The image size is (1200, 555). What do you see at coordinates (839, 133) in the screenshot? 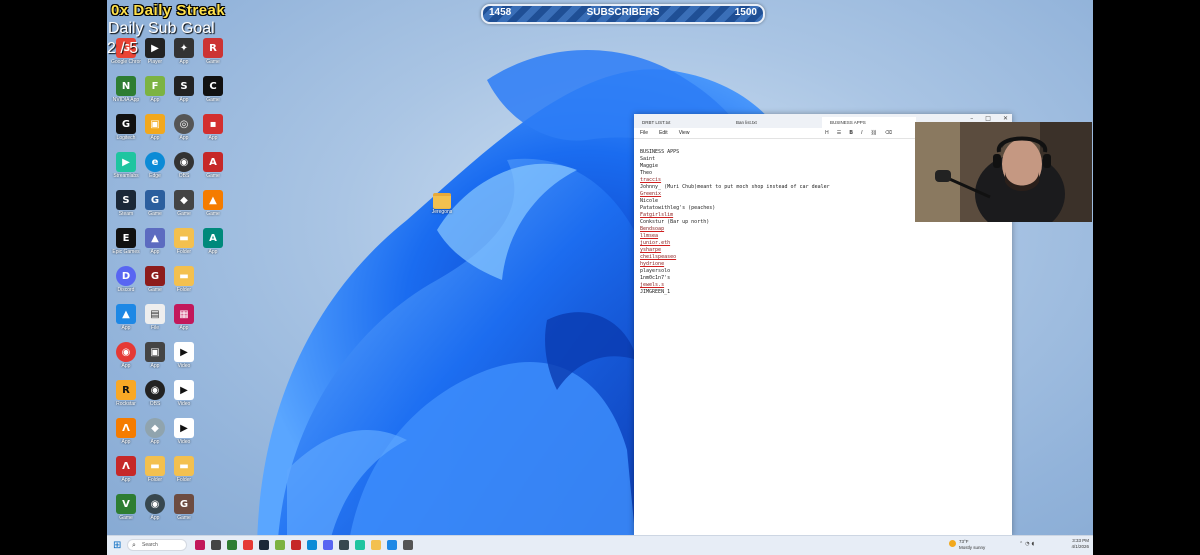
I see `list-icon: ☰` at bounding box center [839, 133].